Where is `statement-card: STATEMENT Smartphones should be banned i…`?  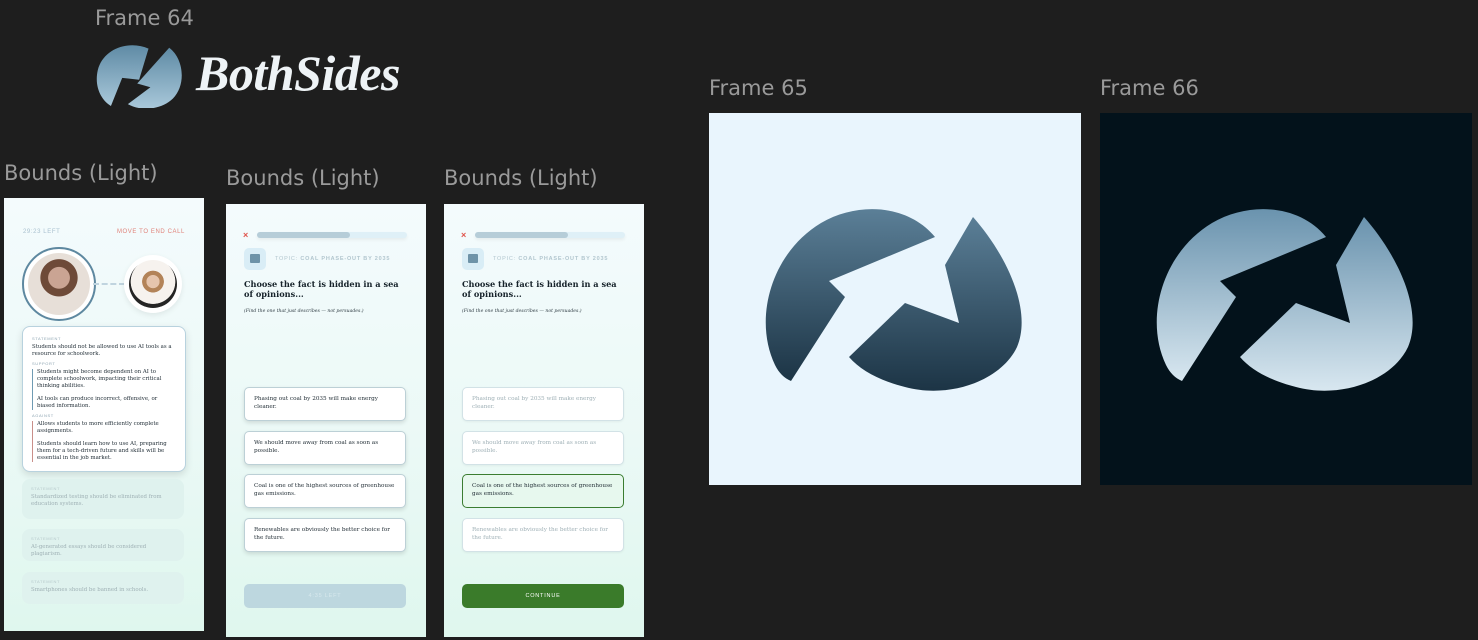
statement-card: STATEMENT Smartphones should be banned i… is located at coordinates (103, 588).